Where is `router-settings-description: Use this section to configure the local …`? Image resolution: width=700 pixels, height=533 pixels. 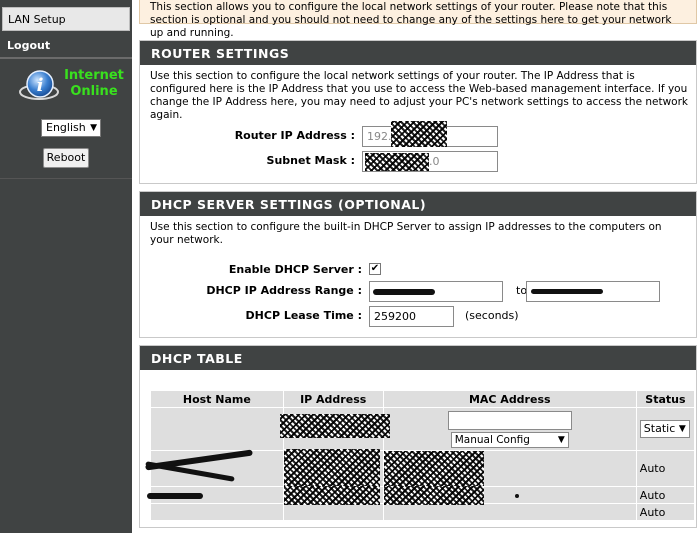
router-settings-description: Use this section to configure the local … is located at coordinates (419, 95).